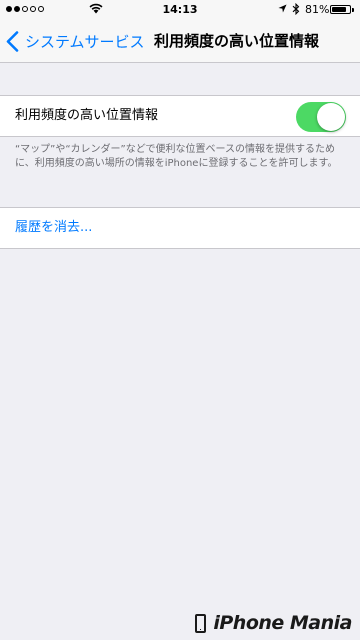 Image resolution: width=360 pixels, height=640 pixels. I want to click on location-arrow-icon, so click(282, 8).